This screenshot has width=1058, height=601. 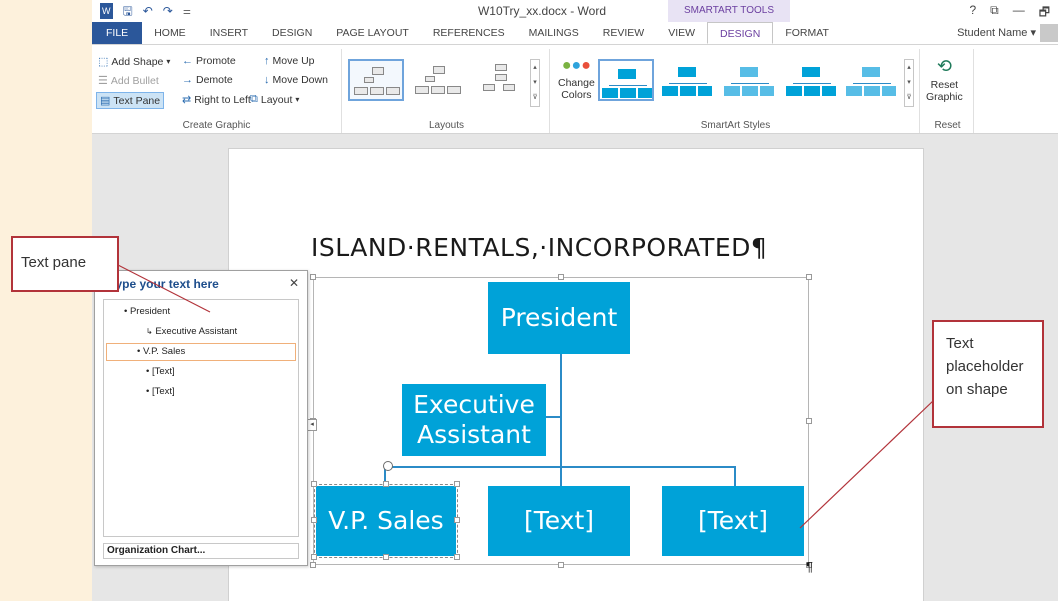 I want to click on right-to-left-button: ⇄ Right to Left, so click(x=216, y=100).